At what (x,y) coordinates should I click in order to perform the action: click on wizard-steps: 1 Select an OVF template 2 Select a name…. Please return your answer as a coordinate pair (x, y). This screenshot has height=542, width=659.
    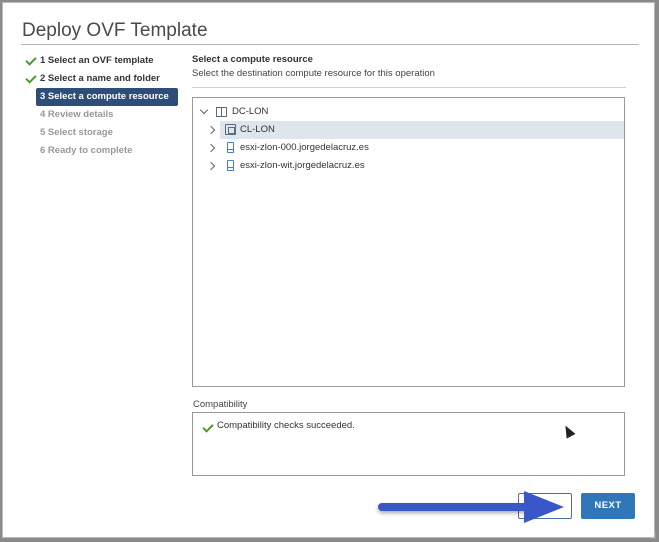
    Looking at the image, I should click on (102, 106).